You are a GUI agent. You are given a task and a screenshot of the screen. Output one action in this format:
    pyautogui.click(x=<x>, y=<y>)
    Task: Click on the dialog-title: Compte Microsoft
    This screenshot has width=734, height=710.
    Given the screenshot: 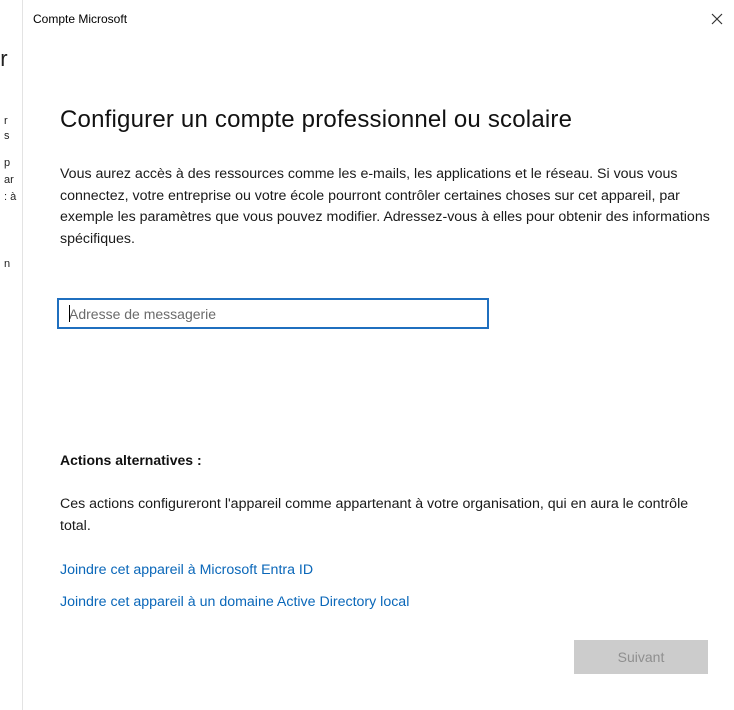 What is the action you would take?
    pyautogui.click(x=80, y=19)
    